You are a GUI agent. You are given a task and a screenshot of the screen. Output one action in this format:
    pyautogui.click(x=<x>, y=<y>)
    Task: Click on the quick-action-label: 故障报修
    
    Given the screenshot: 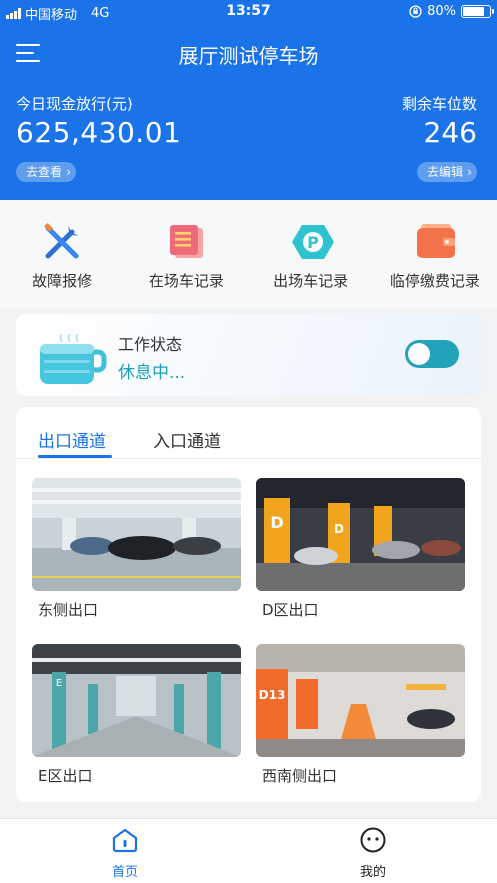 What is the action you would take?
    pyautogui.click(x=62, y=281)
    